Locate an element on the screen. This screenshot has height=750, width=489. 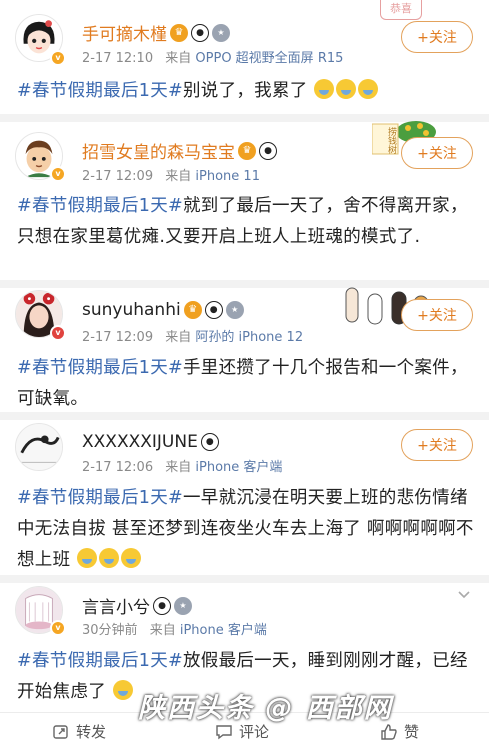
avatar-photo-image is located at coordinates (39, 447).